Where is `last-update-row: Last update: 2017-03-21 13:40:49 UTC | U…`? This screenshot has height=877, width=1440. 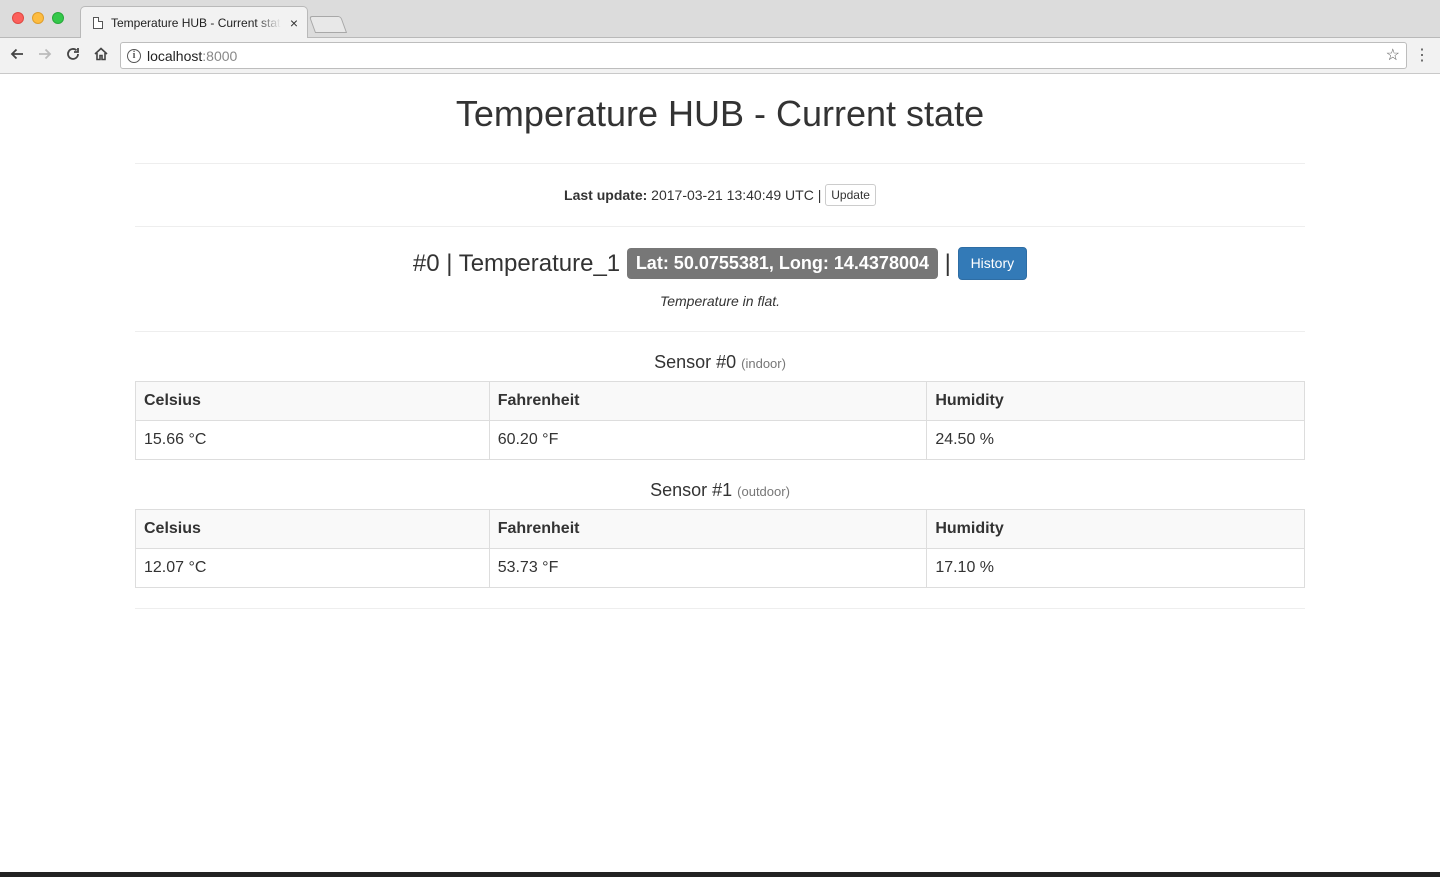
last-update-row: Last update: 2017-03-21 13:40:49 UTC | U… is located at coordinates (720, 195).